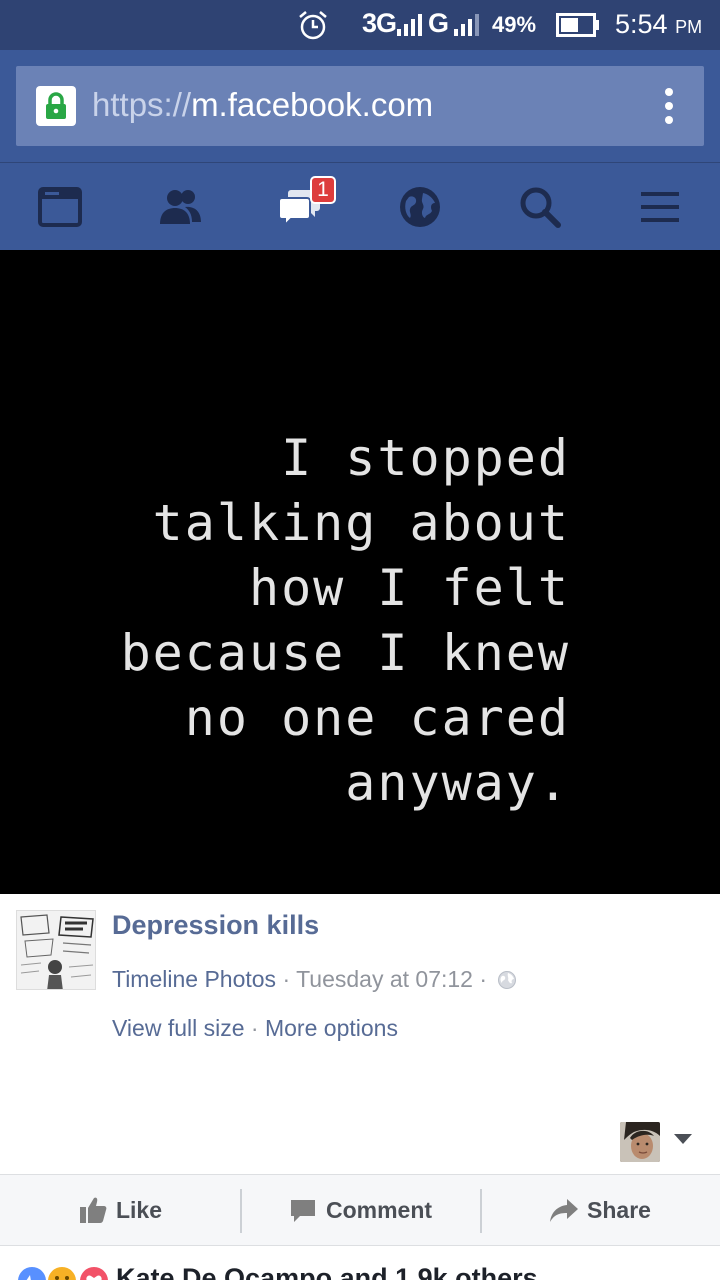 This screenshot has width=720, height=1280. I want to click on like-label: Like, so click(139, 1209).